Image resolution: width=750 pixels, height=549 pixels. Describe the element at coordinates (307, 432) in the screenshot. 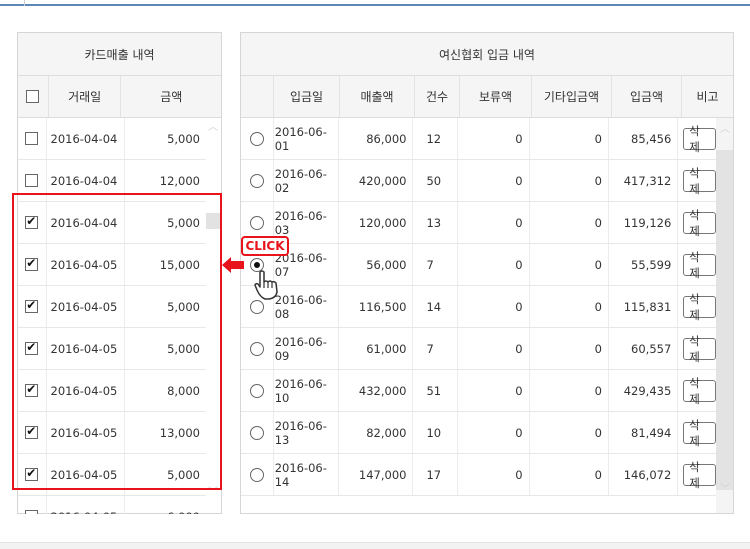

I see `deposit-date: 2016-06-13` at that location.